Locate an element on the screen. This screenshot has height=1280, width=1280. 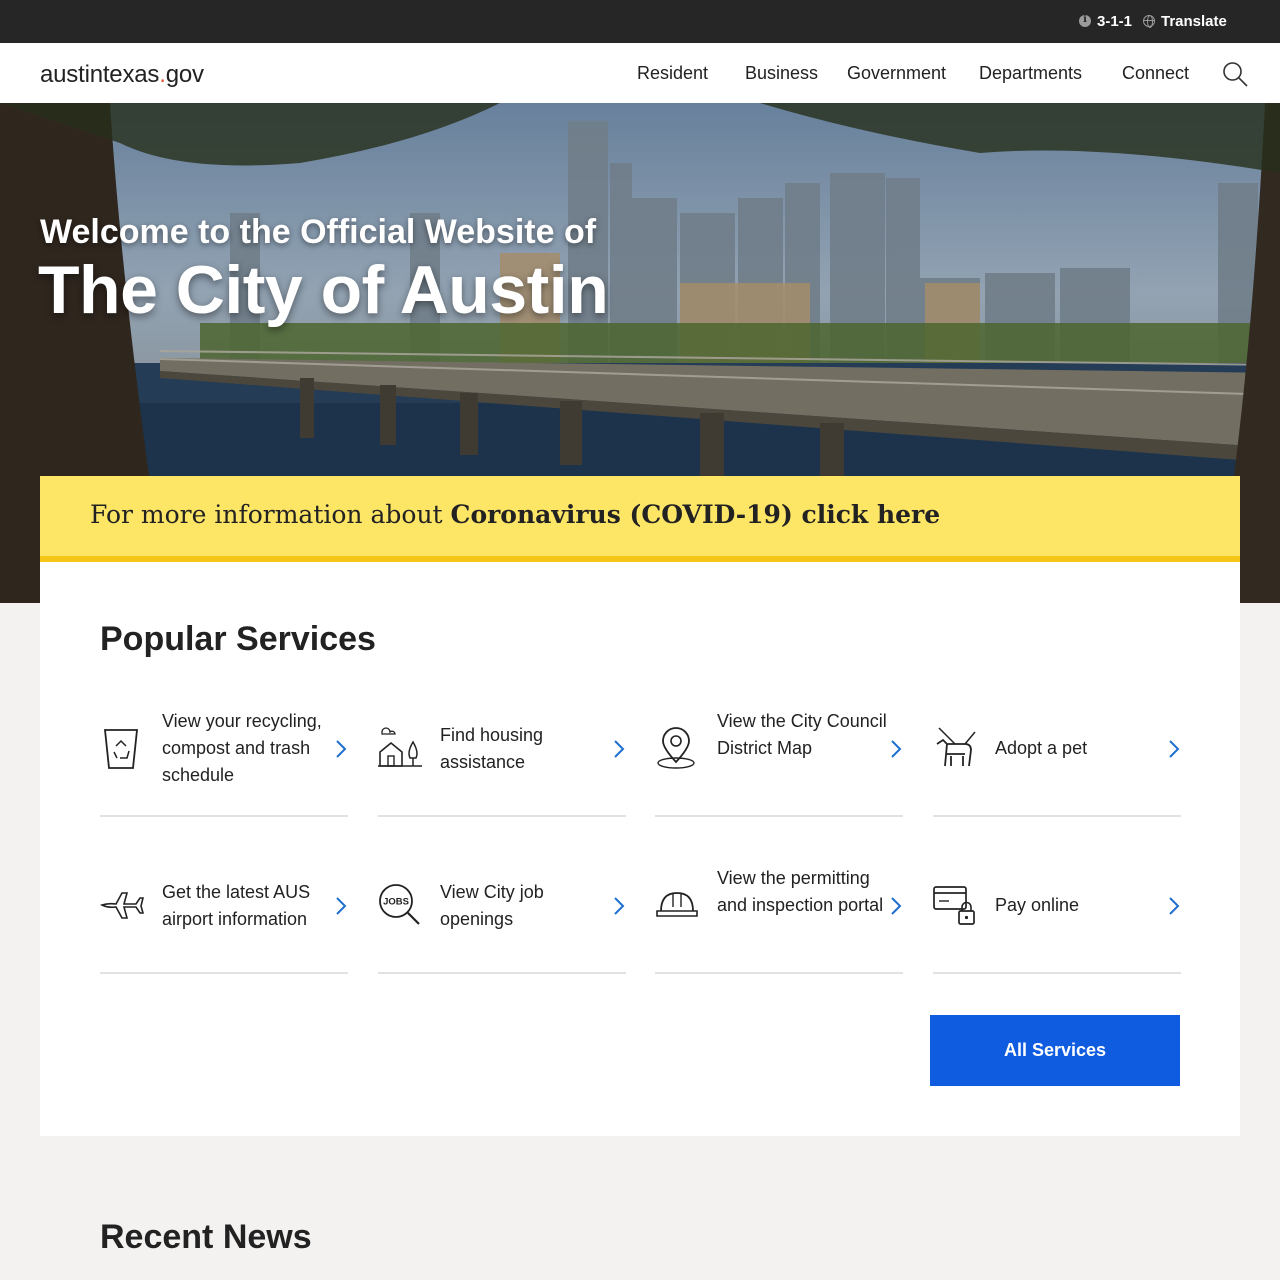
site-logo: austintexas.gov is located at coordinates (122, 75).